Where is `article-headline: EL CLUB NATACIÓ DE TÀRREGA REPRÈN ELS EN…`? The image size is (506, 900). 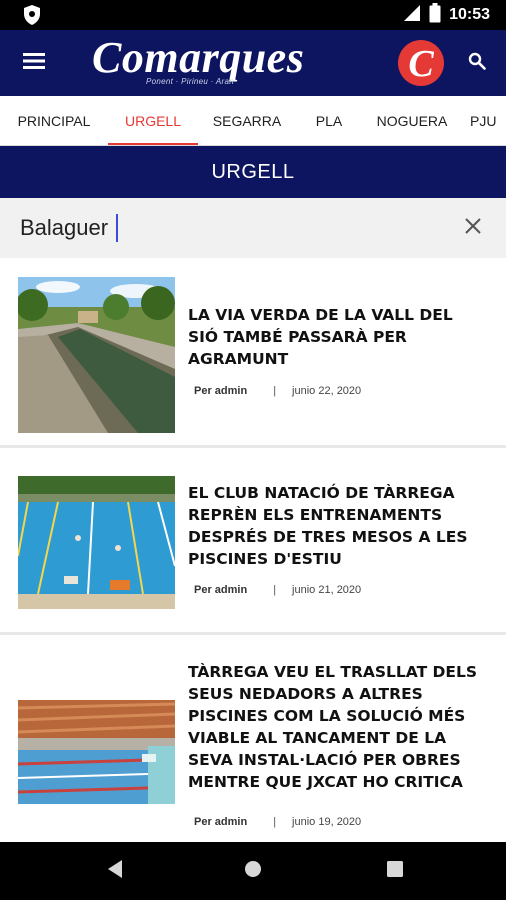
article-headline: EL CLUB NATACIÓ DE TÀRREGA REPRÈN ELS EN… is located at coordinates (333, 526).